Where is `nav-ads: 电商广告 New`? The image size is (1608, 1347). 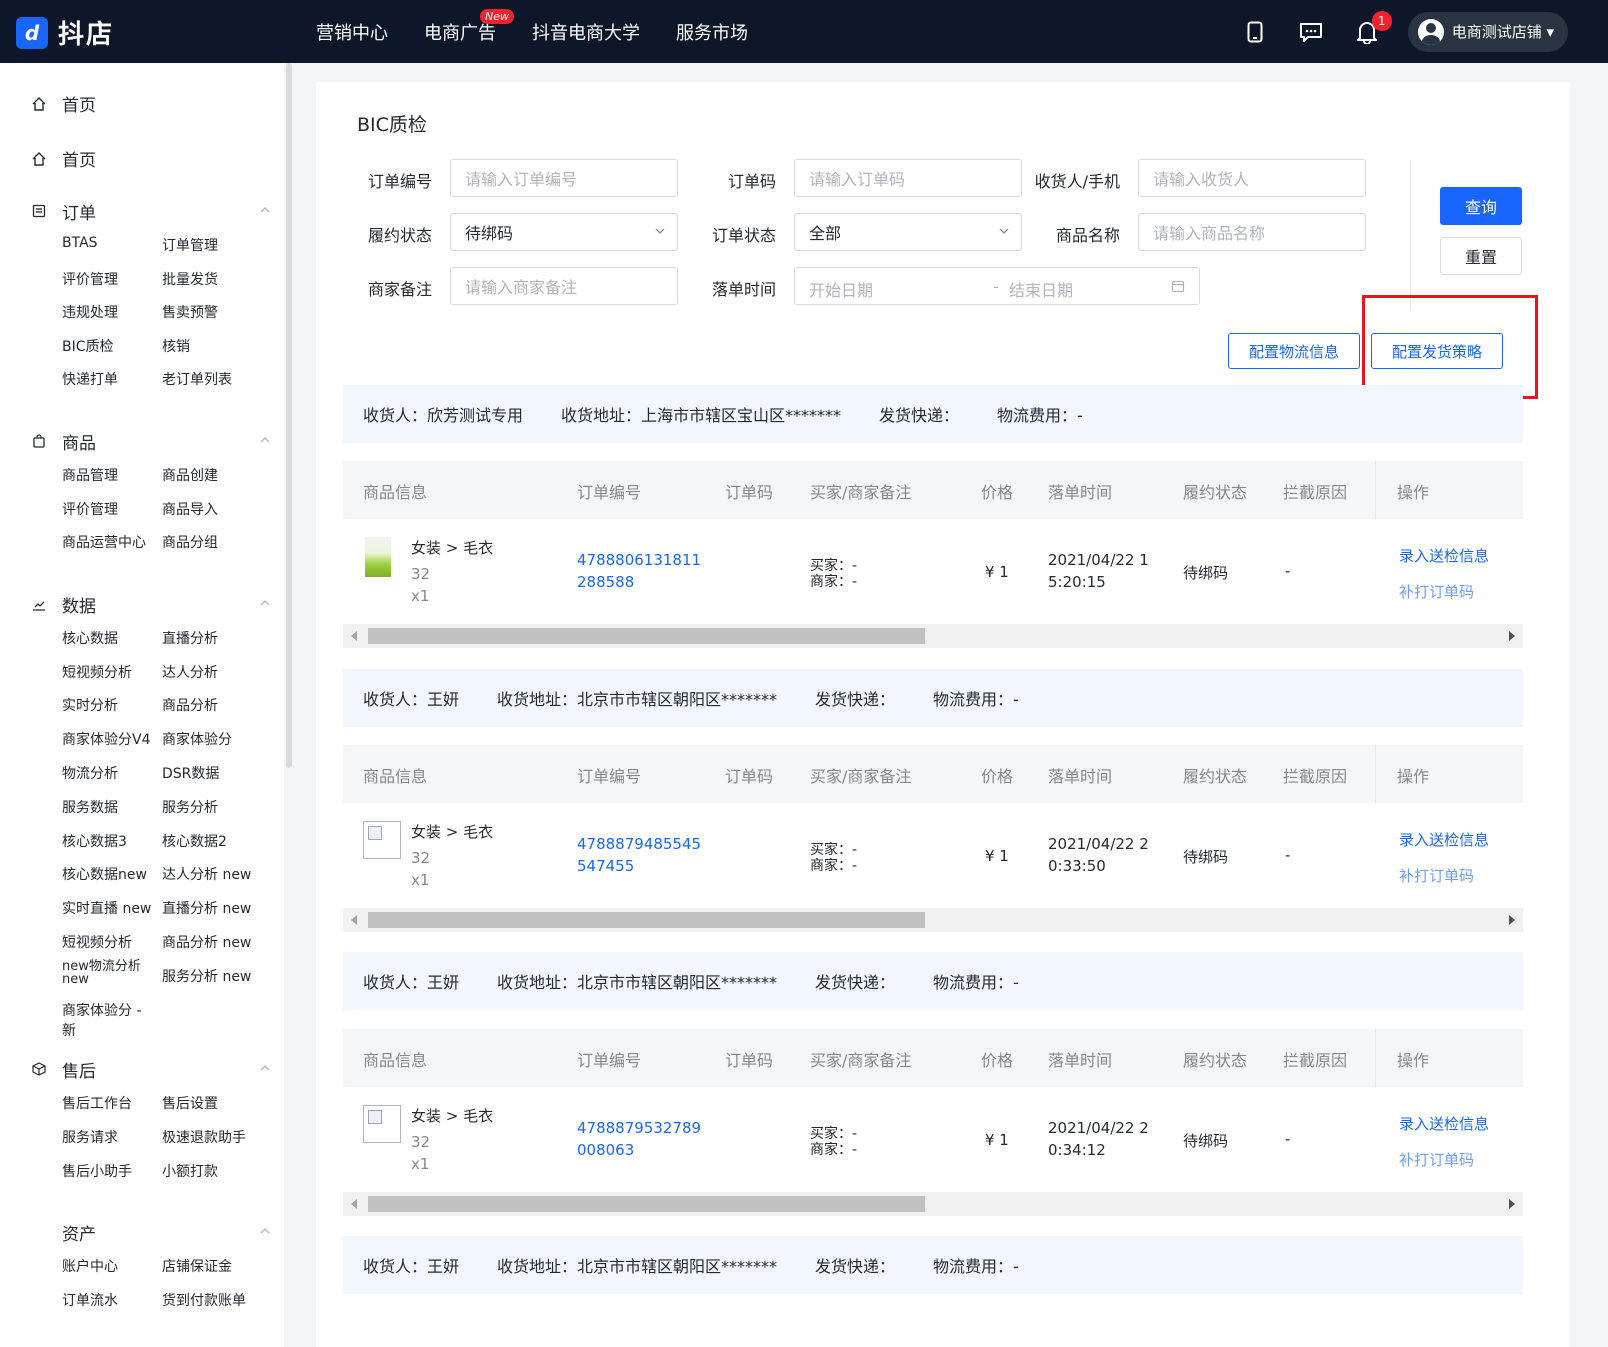
nav-ads: 电商广告 New is located at coordinates (469, 26).